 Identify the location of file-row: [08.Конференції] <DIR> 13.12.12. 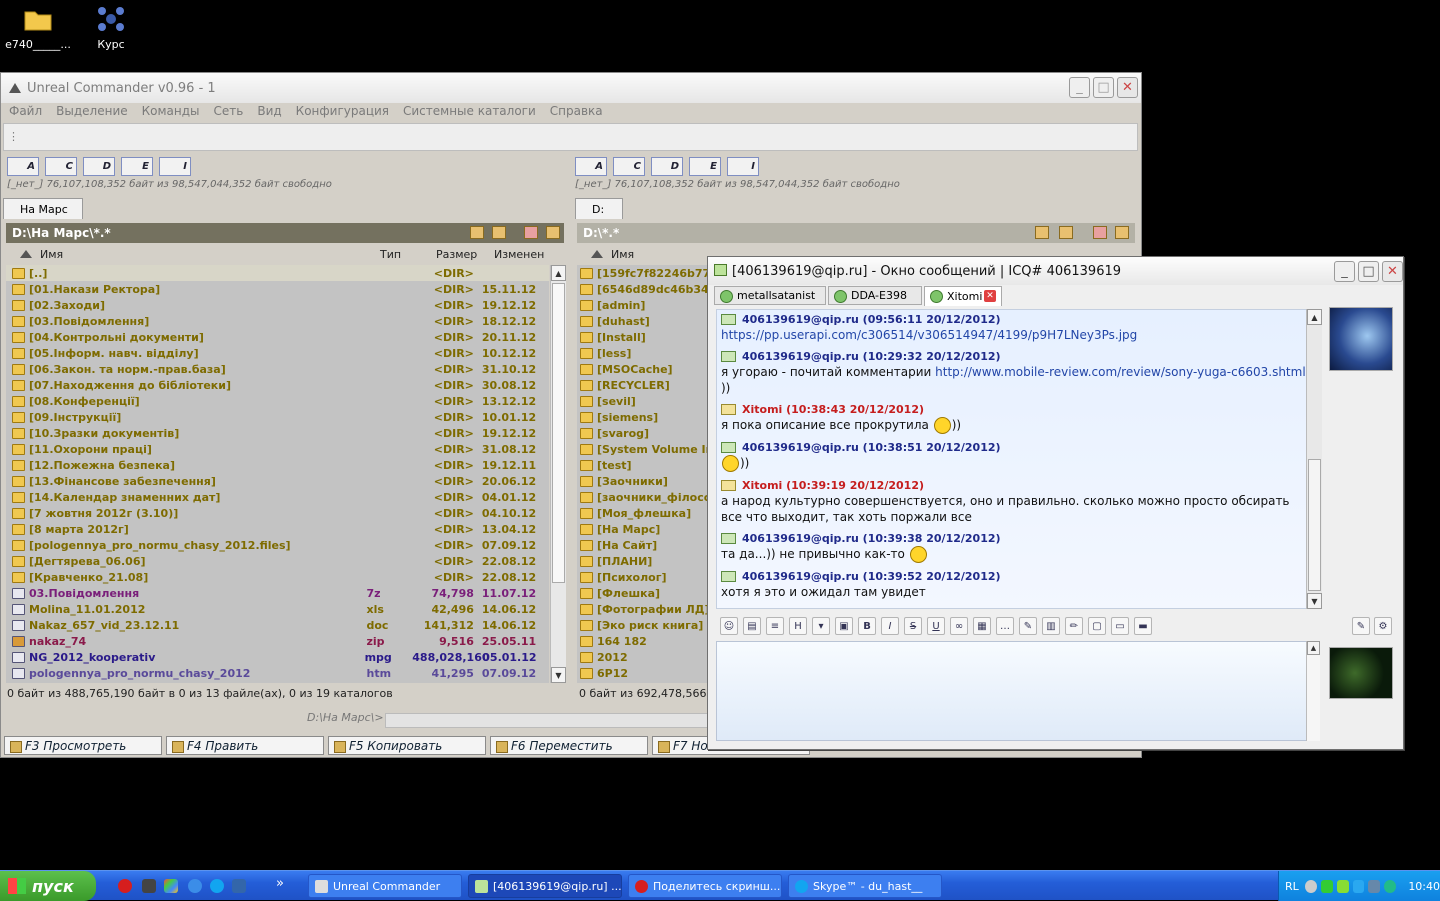
(277, 401).